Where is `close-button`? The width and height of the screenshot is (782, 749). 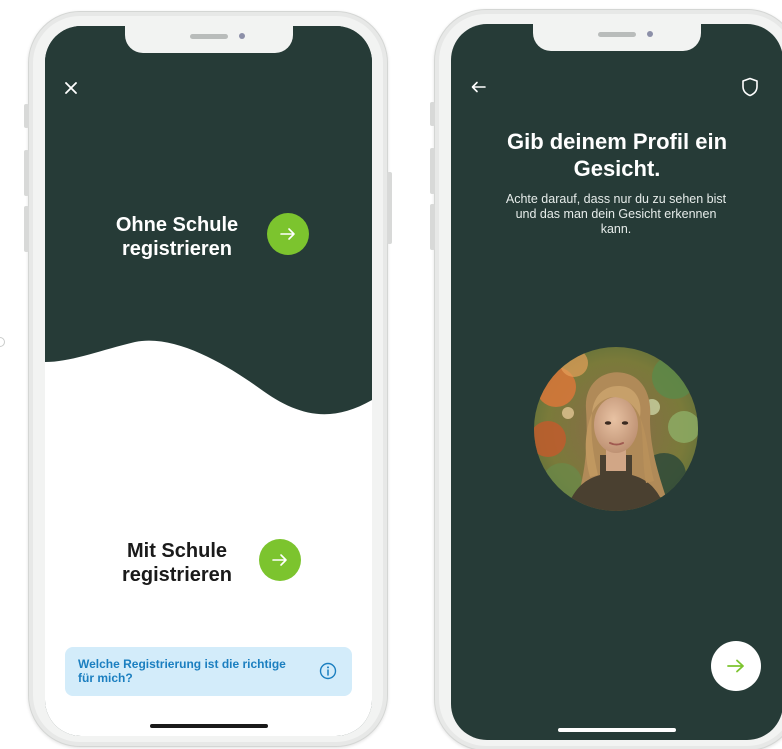 close-button is located at coordinates (71, 88).